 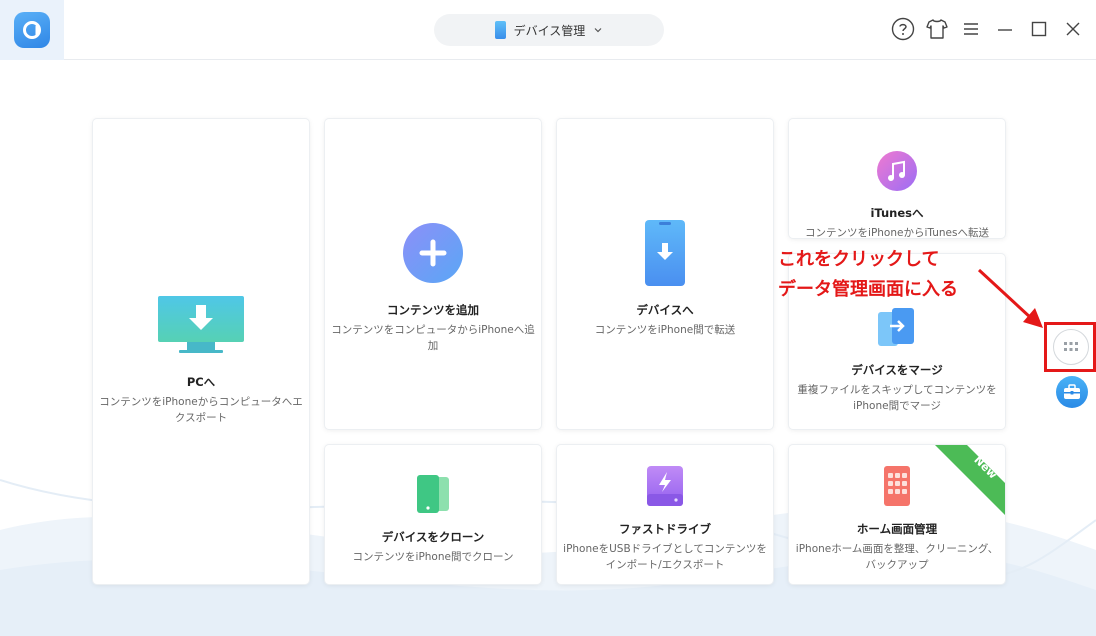 What do you see at coordinates (500, 30) in the screenshot?
I see `phone-icon` at bounding box center [500, 30].